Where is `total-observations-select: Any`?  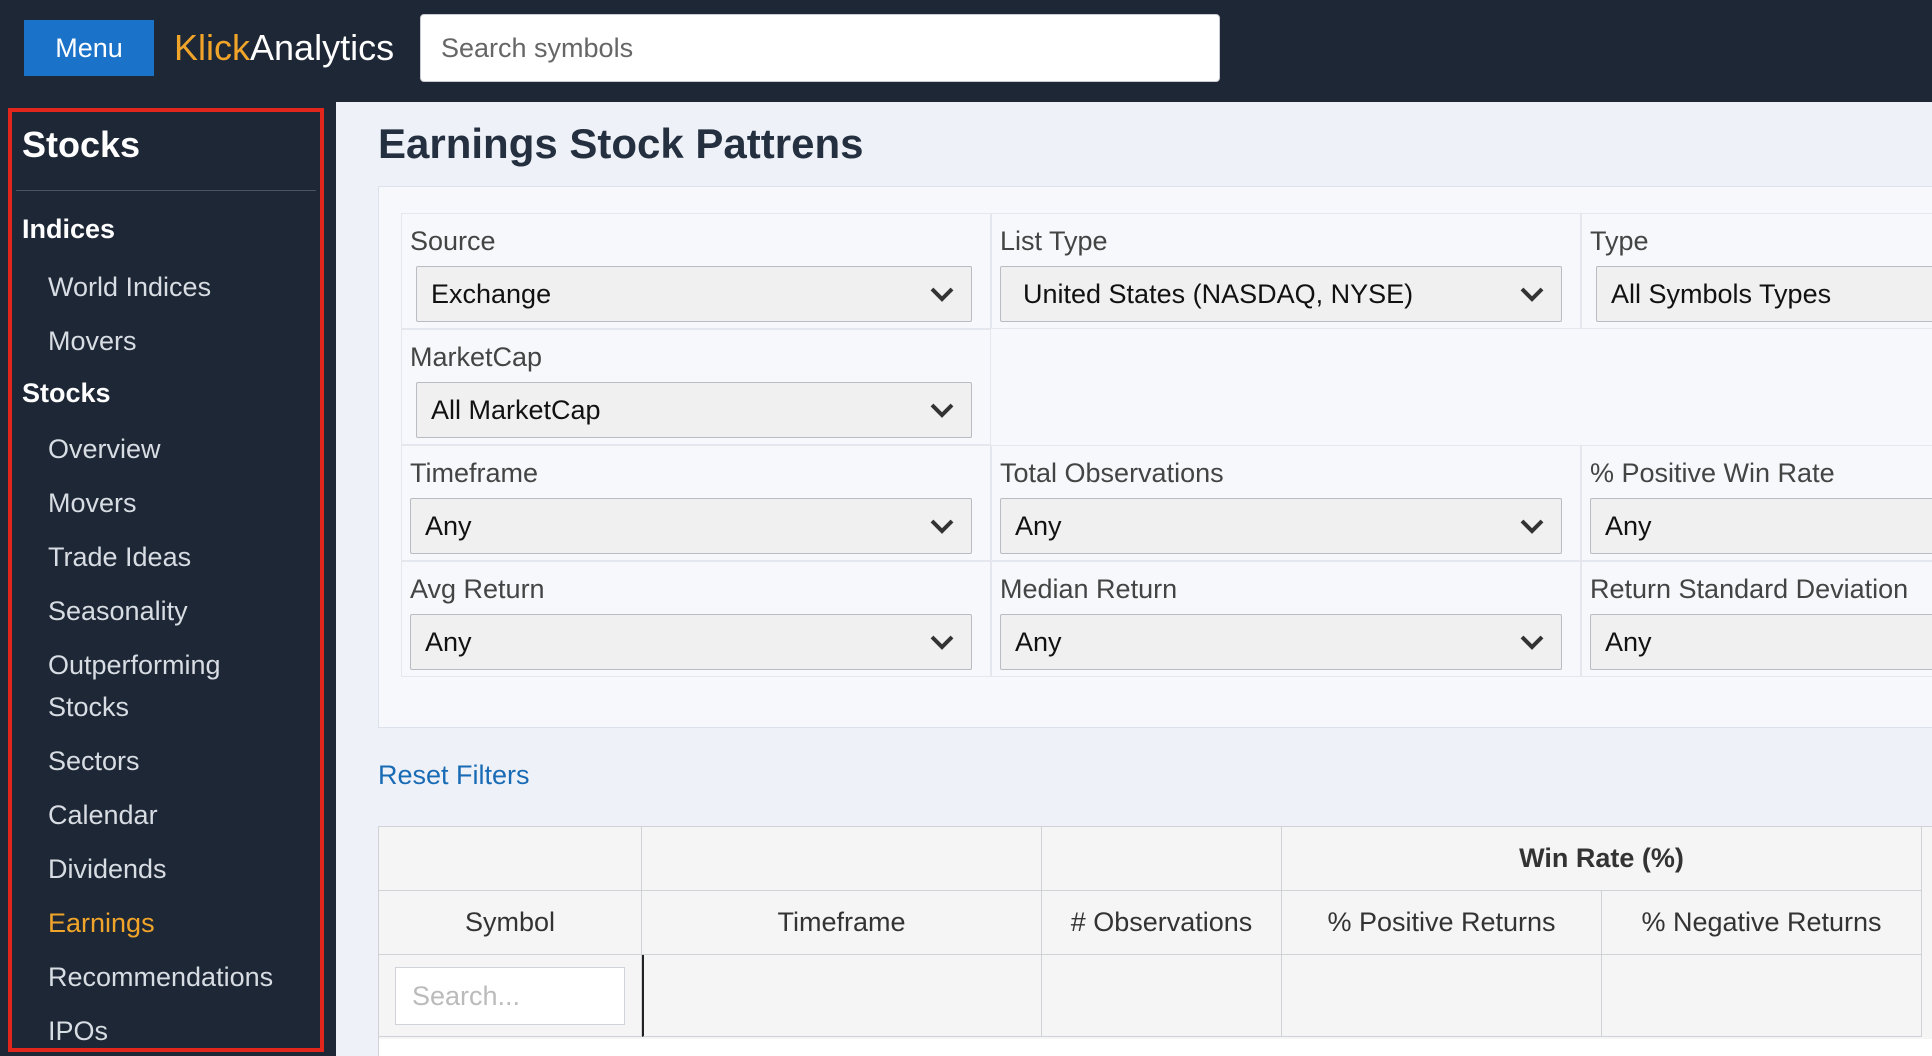 total-observations-select: Any is located at coordinates (1281, 526).